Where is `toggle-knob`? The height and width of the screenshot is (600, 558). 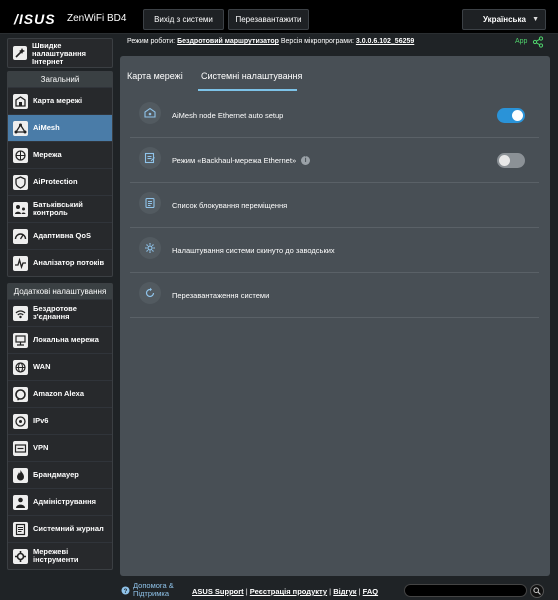
toggle-knob is located at coordinates (504, 160).